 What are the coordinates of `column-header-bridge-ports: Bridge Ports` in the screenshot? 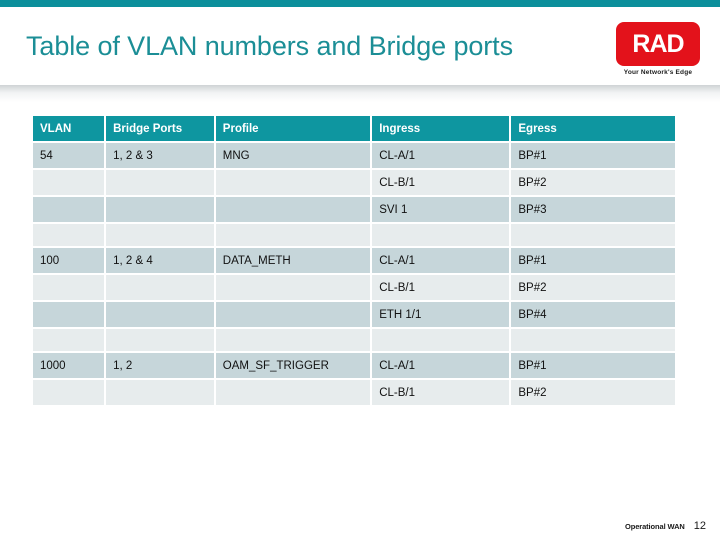 It's located at (160, 128).